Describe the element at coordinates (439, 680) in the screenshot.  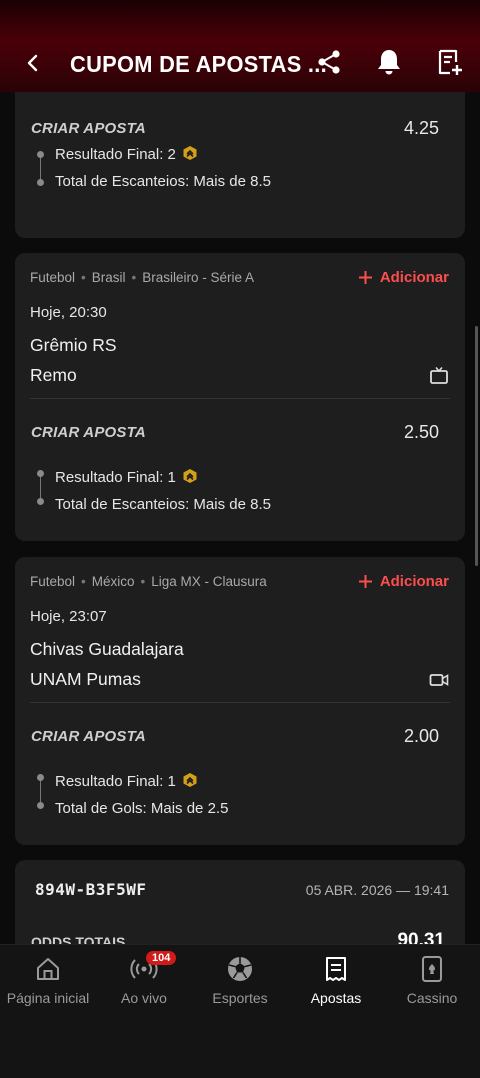
I see `video-icon` at that location.